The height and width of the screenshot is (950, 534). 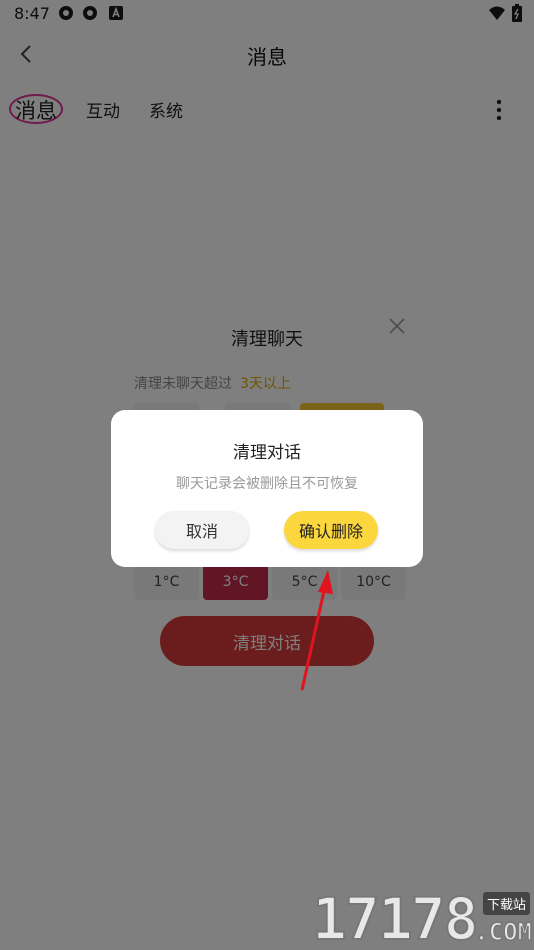 What do you see at coordinates (502, 932) in the screenshot?
I see `watermark-domain: .COM` at bounding box center [502, 932].